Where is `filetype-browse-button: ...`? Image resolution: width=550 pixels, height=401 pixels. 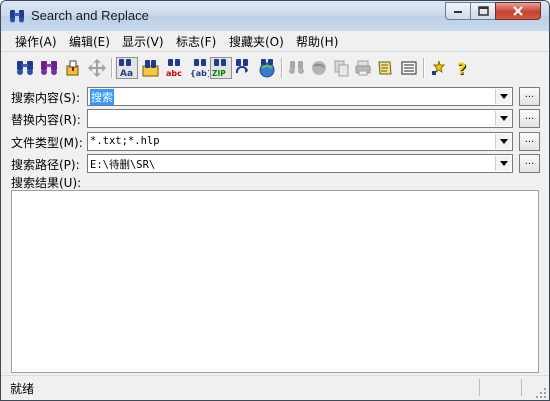
filetype-browse-button: ... is located at coordinates (529, 141).